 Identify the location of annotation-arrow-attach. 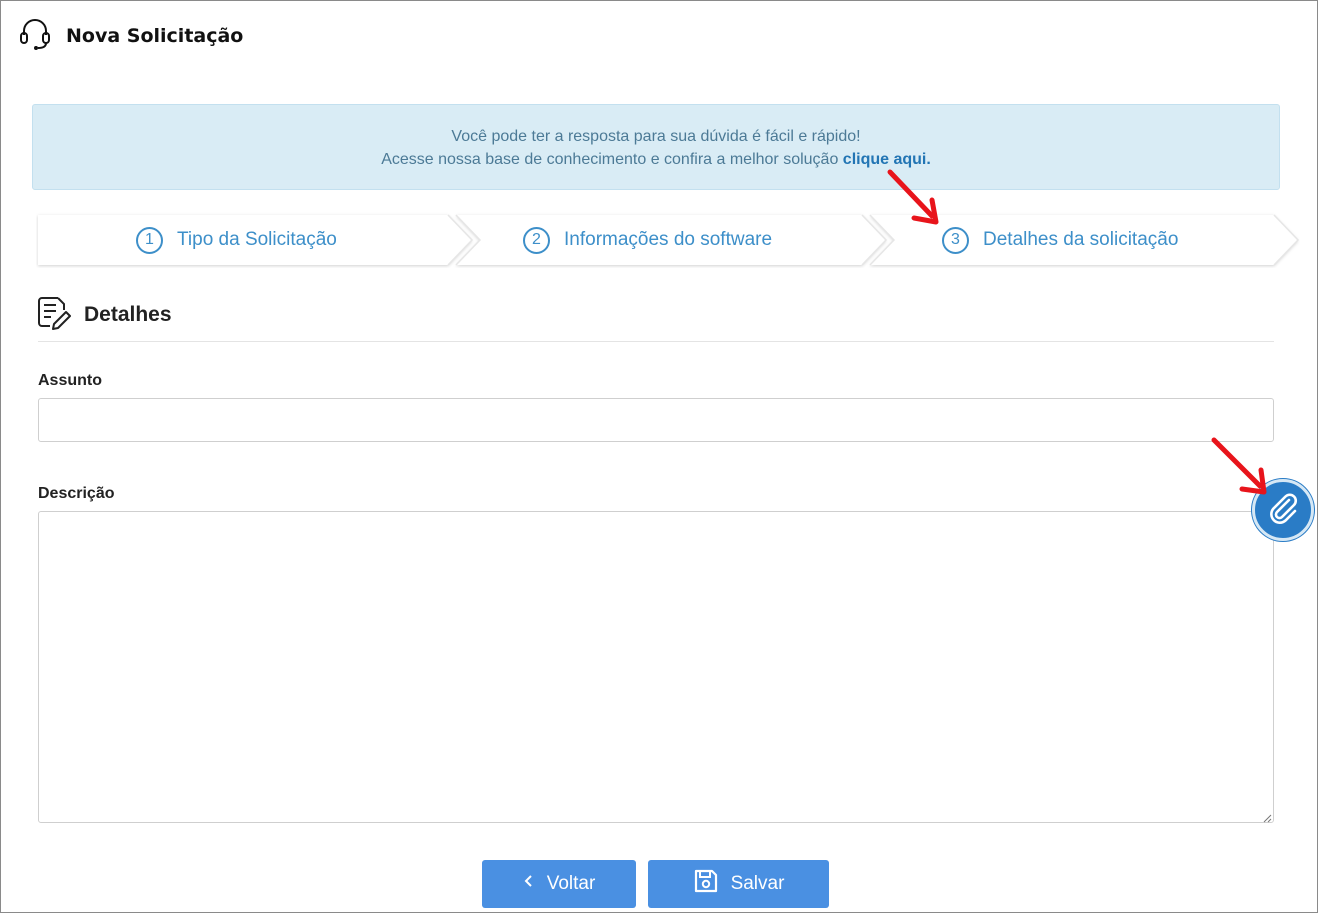
(1239, 466).